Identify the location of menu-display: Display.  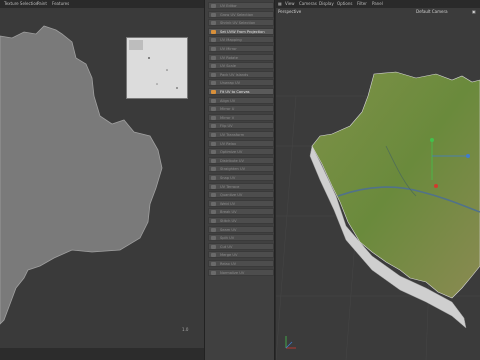
(326, 4).